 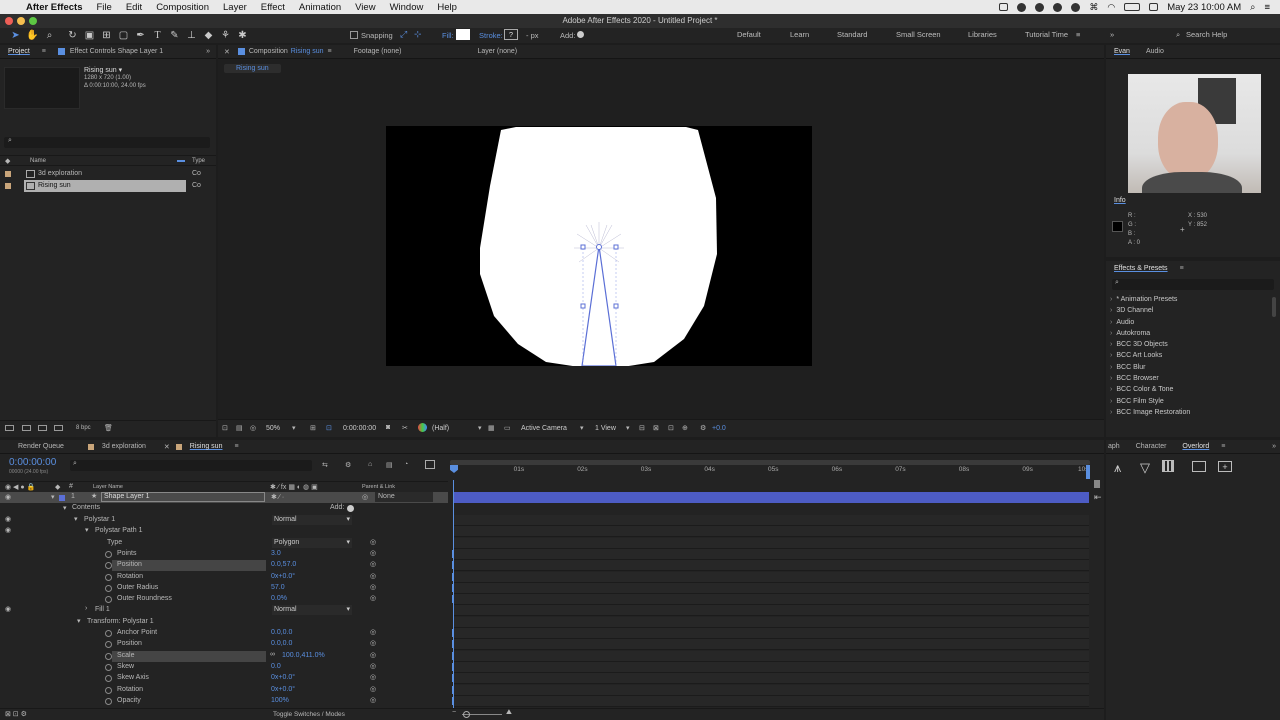 What do you see at coordinates (1225, 466) in the screenshot?
I see `add-artboard-icon: +` at bounding box center [1225, 466].